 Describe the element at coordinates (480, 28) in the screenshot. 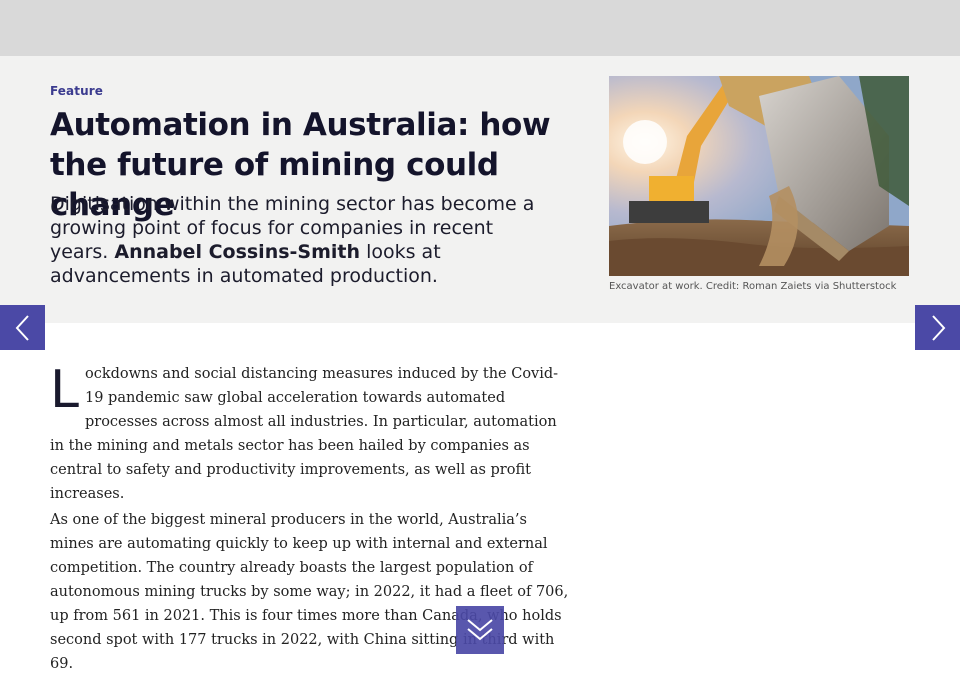

I see `top-ad-bar` at that location.